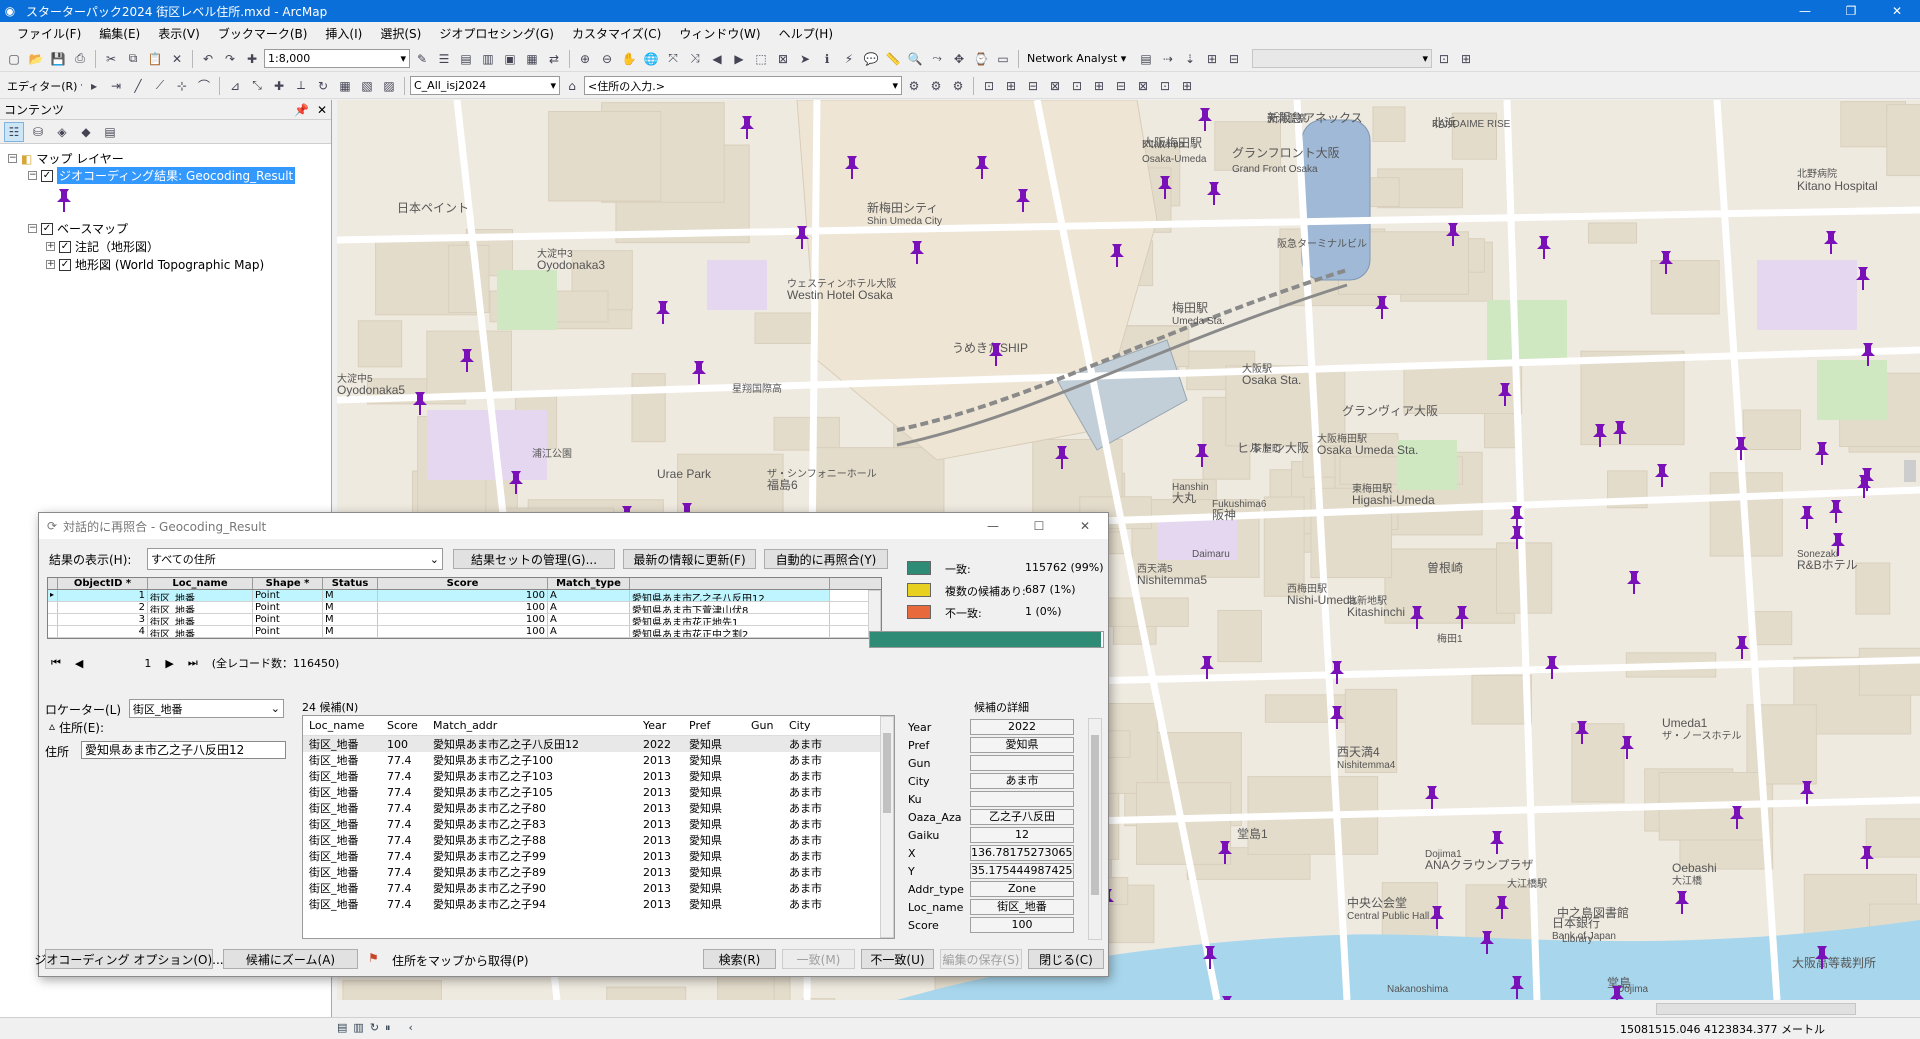 The width and height of the screenshot is (1920, 1039). What do you see at coordinates (488, 59) in the screenshot?
I see `search-window-icon: ▥` at bounding box center [488, 59].